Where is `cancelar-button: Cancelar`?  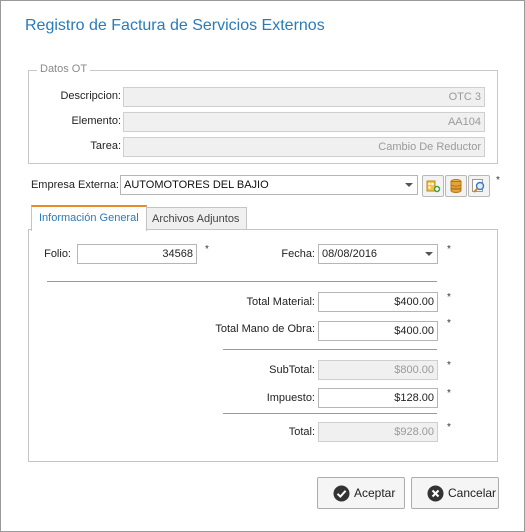 cancelar-button: Cancelar is located at coordinates (455, 493).